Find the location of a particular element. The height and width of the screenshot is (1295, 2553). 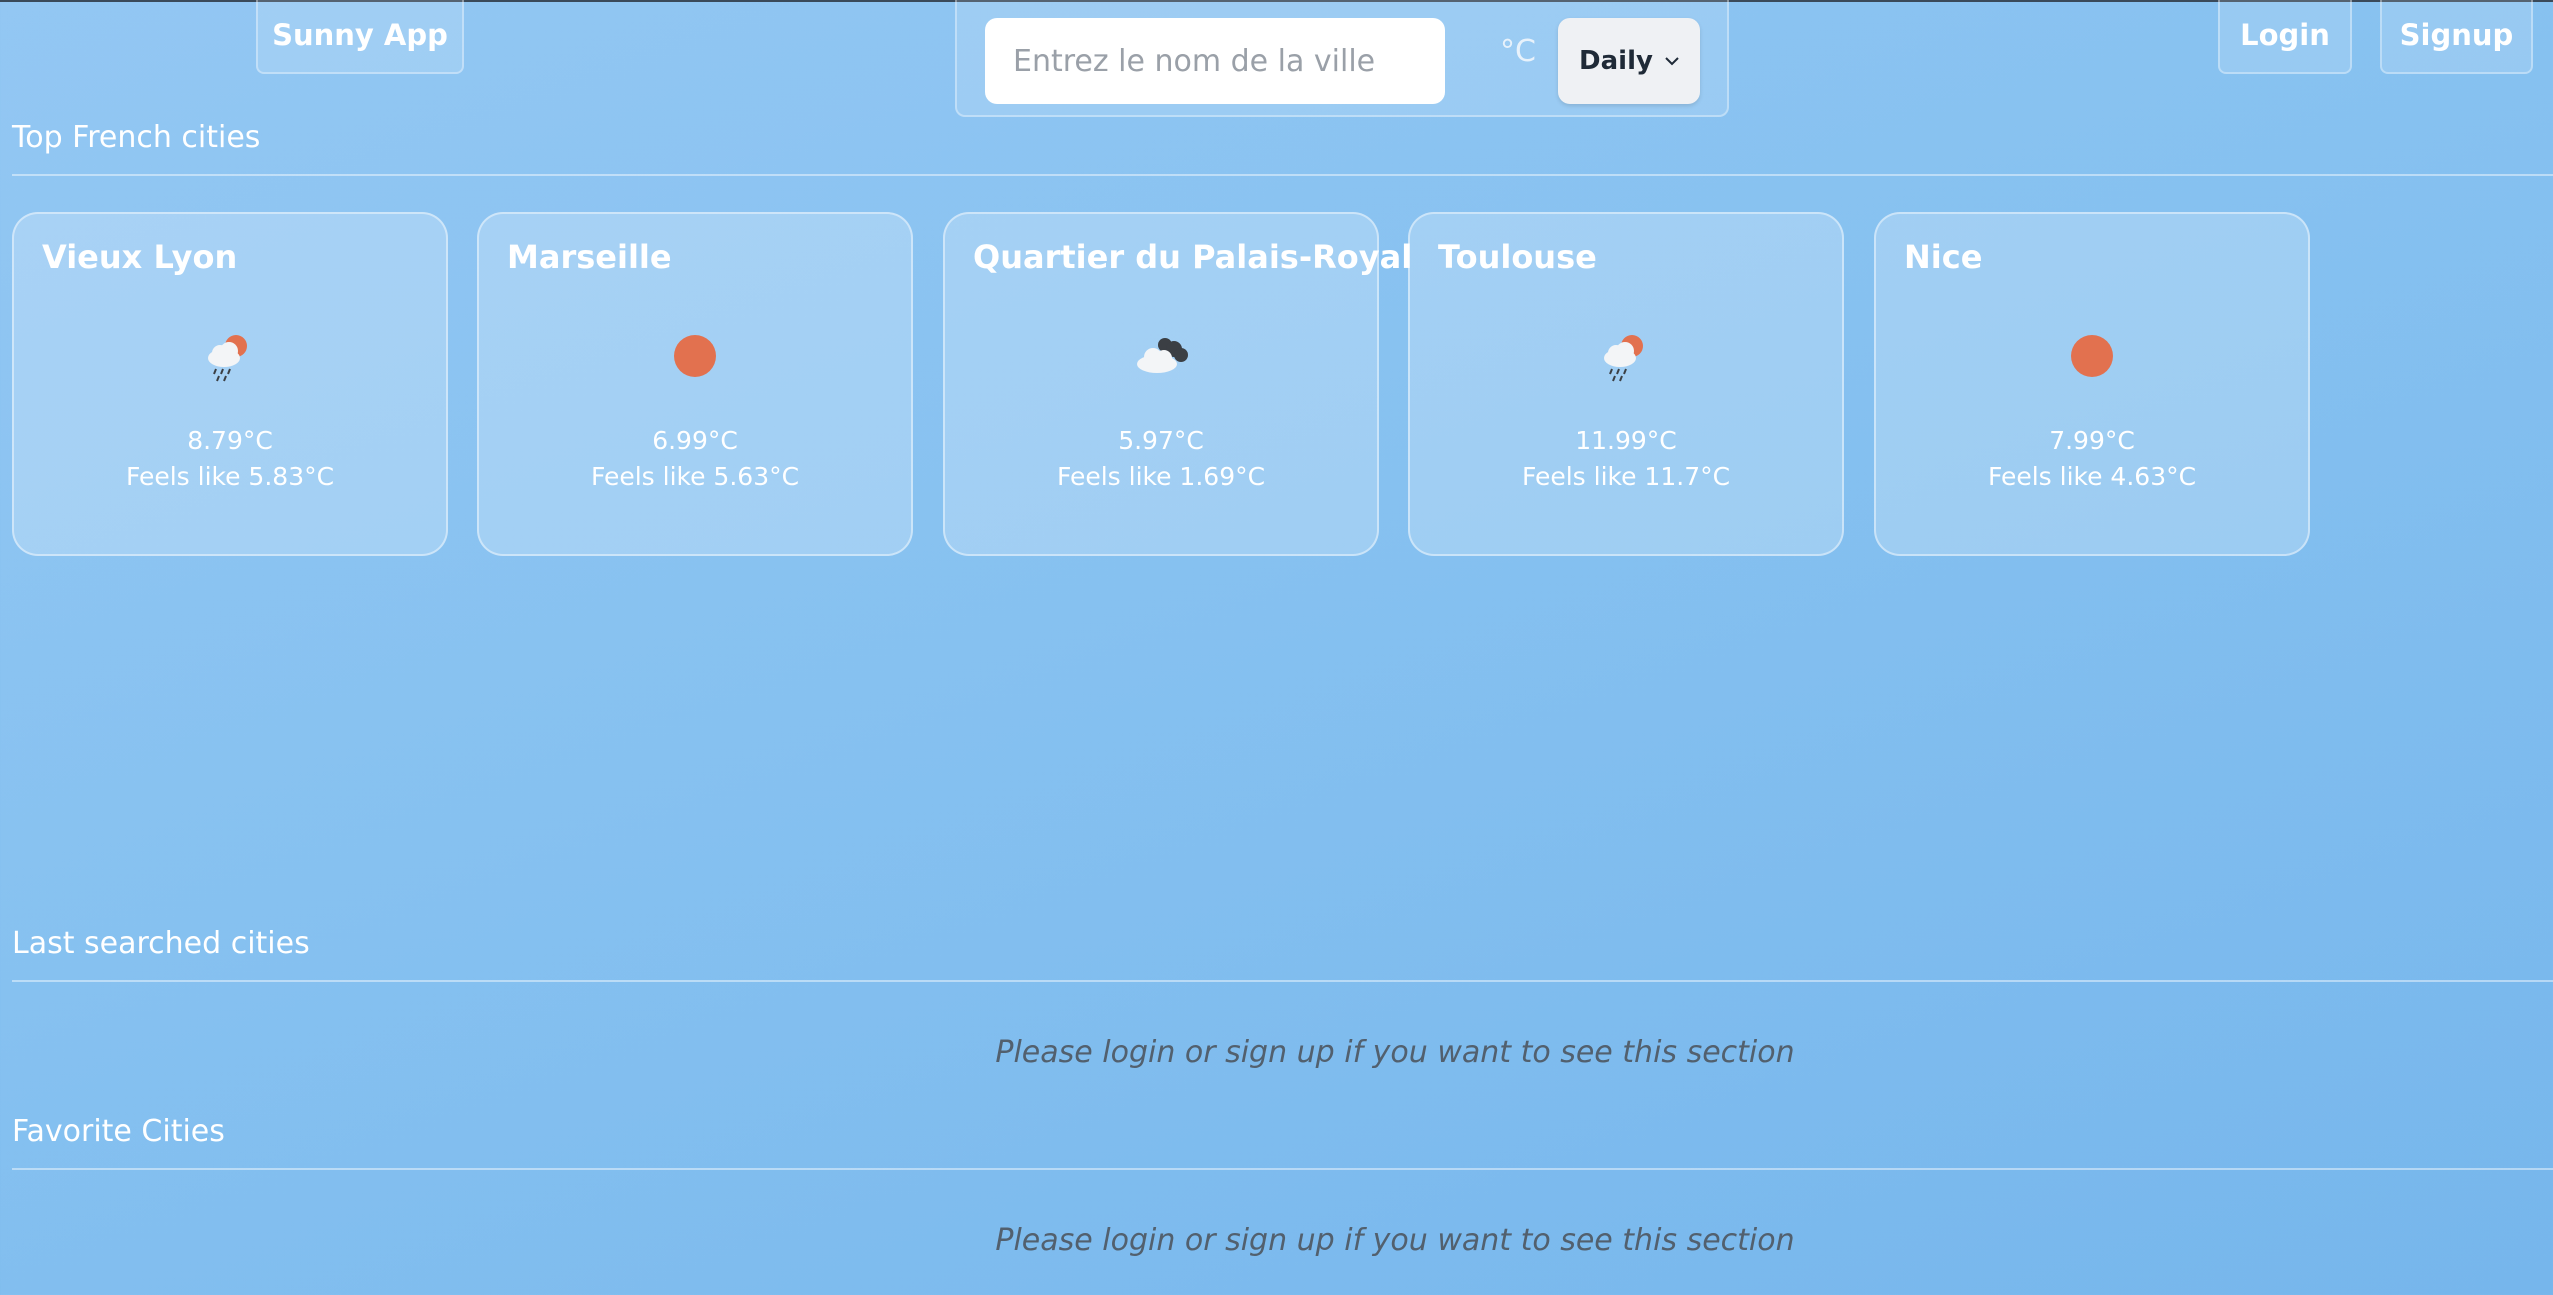

city-temperature: 7.99°C is located at coordinates (2092, 440).